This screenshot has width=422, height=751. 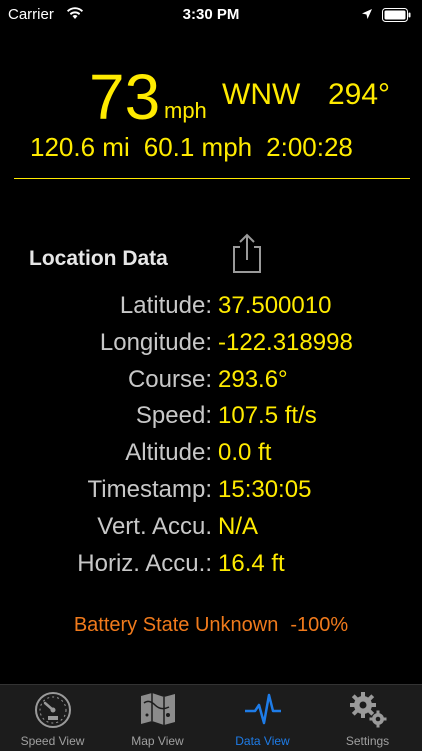 What do you see at coordinates (157, 741) in the screenshot?
I see `tab-label: Map View` at bounding box center [157, 741].